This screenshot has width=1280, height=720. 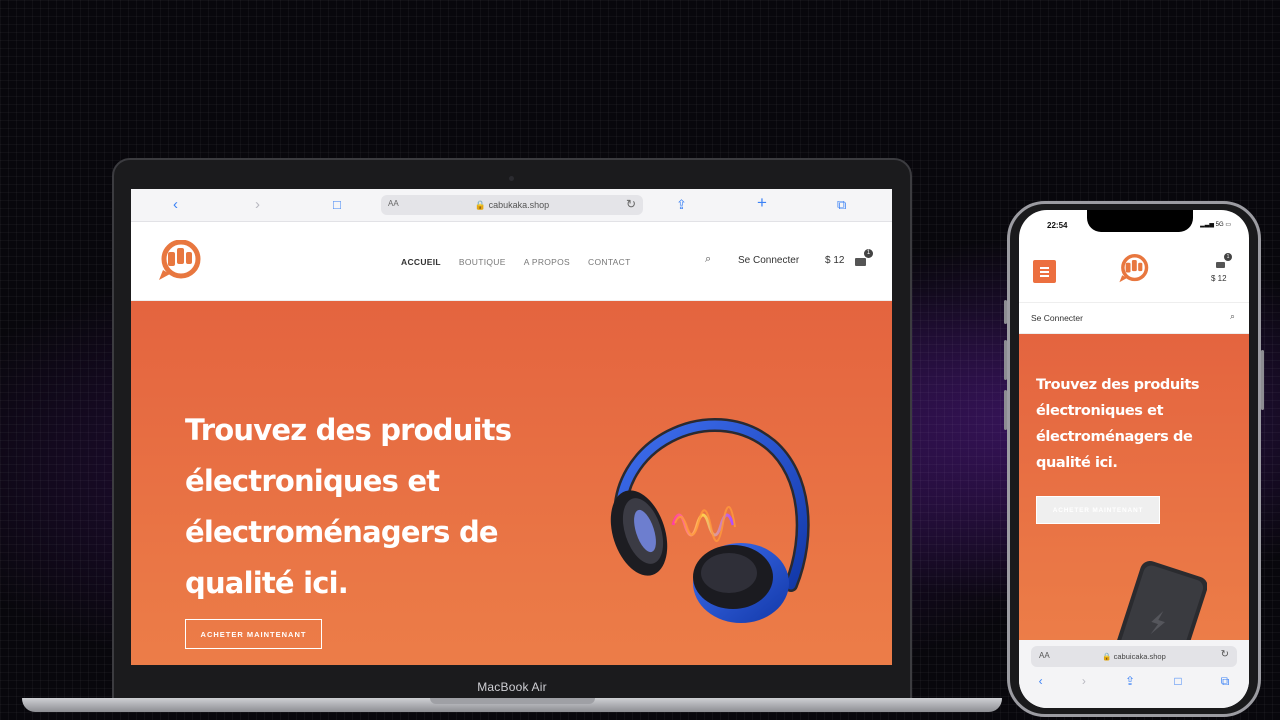 I want to click on phone-login-bar: Se Connecter ⌕, so click(x=1134, y=318).